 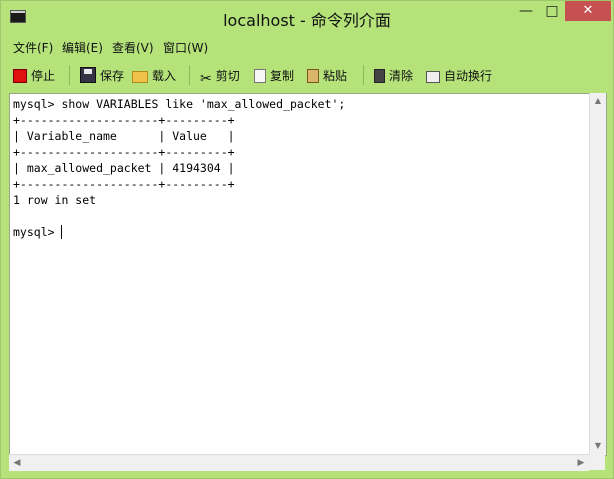 What do you see at coordinates (552, 11) in the screenshot?
I see `maximize-button: □` at bounding box center [552, 11].